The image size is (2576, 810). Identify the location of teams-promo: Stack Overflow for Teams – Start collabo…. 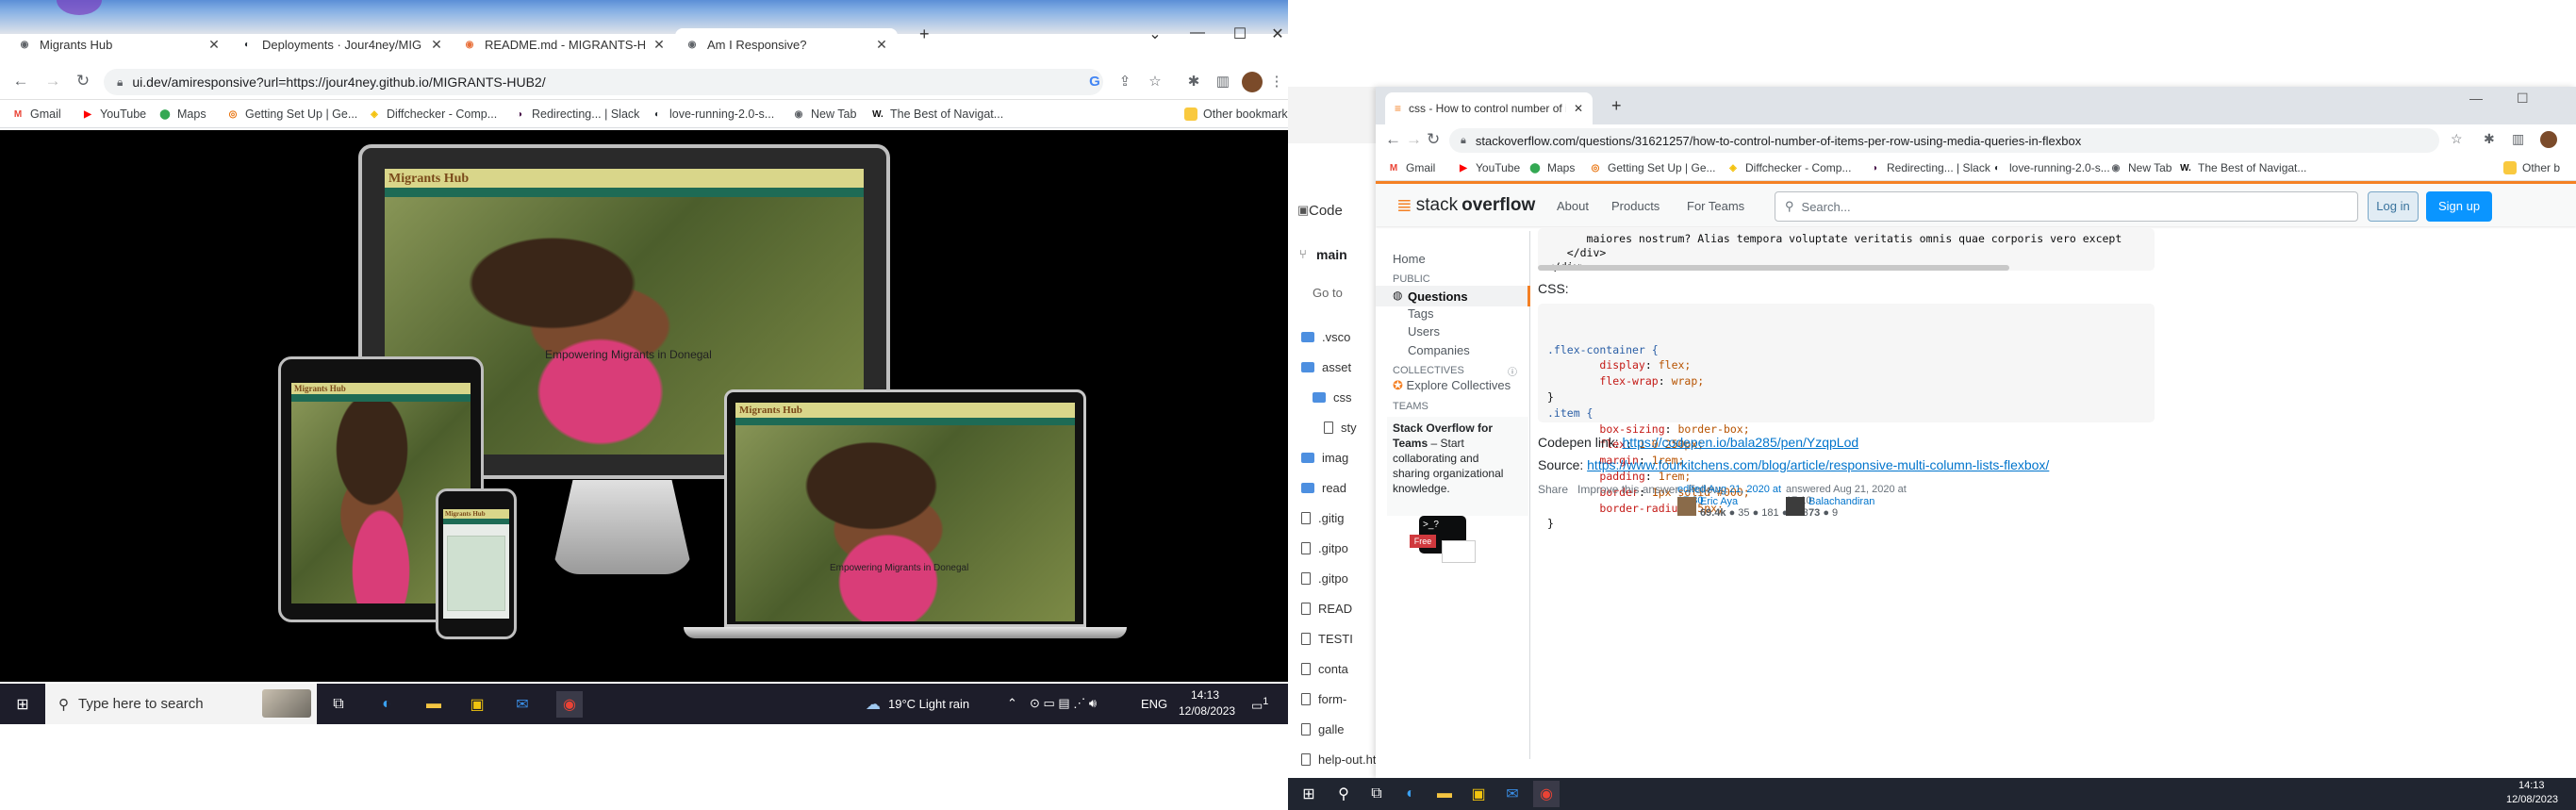
(1457, 466).